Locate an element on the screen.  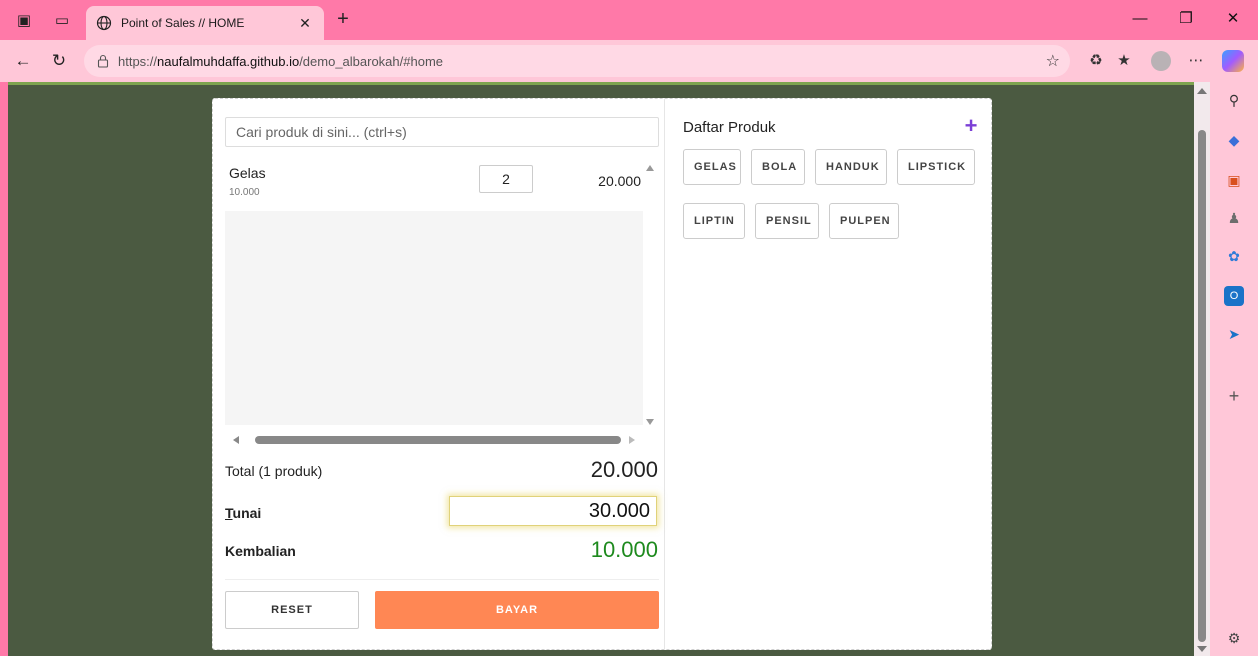
cart-item-qty-input: 2 is located at coordinates (506, 179).